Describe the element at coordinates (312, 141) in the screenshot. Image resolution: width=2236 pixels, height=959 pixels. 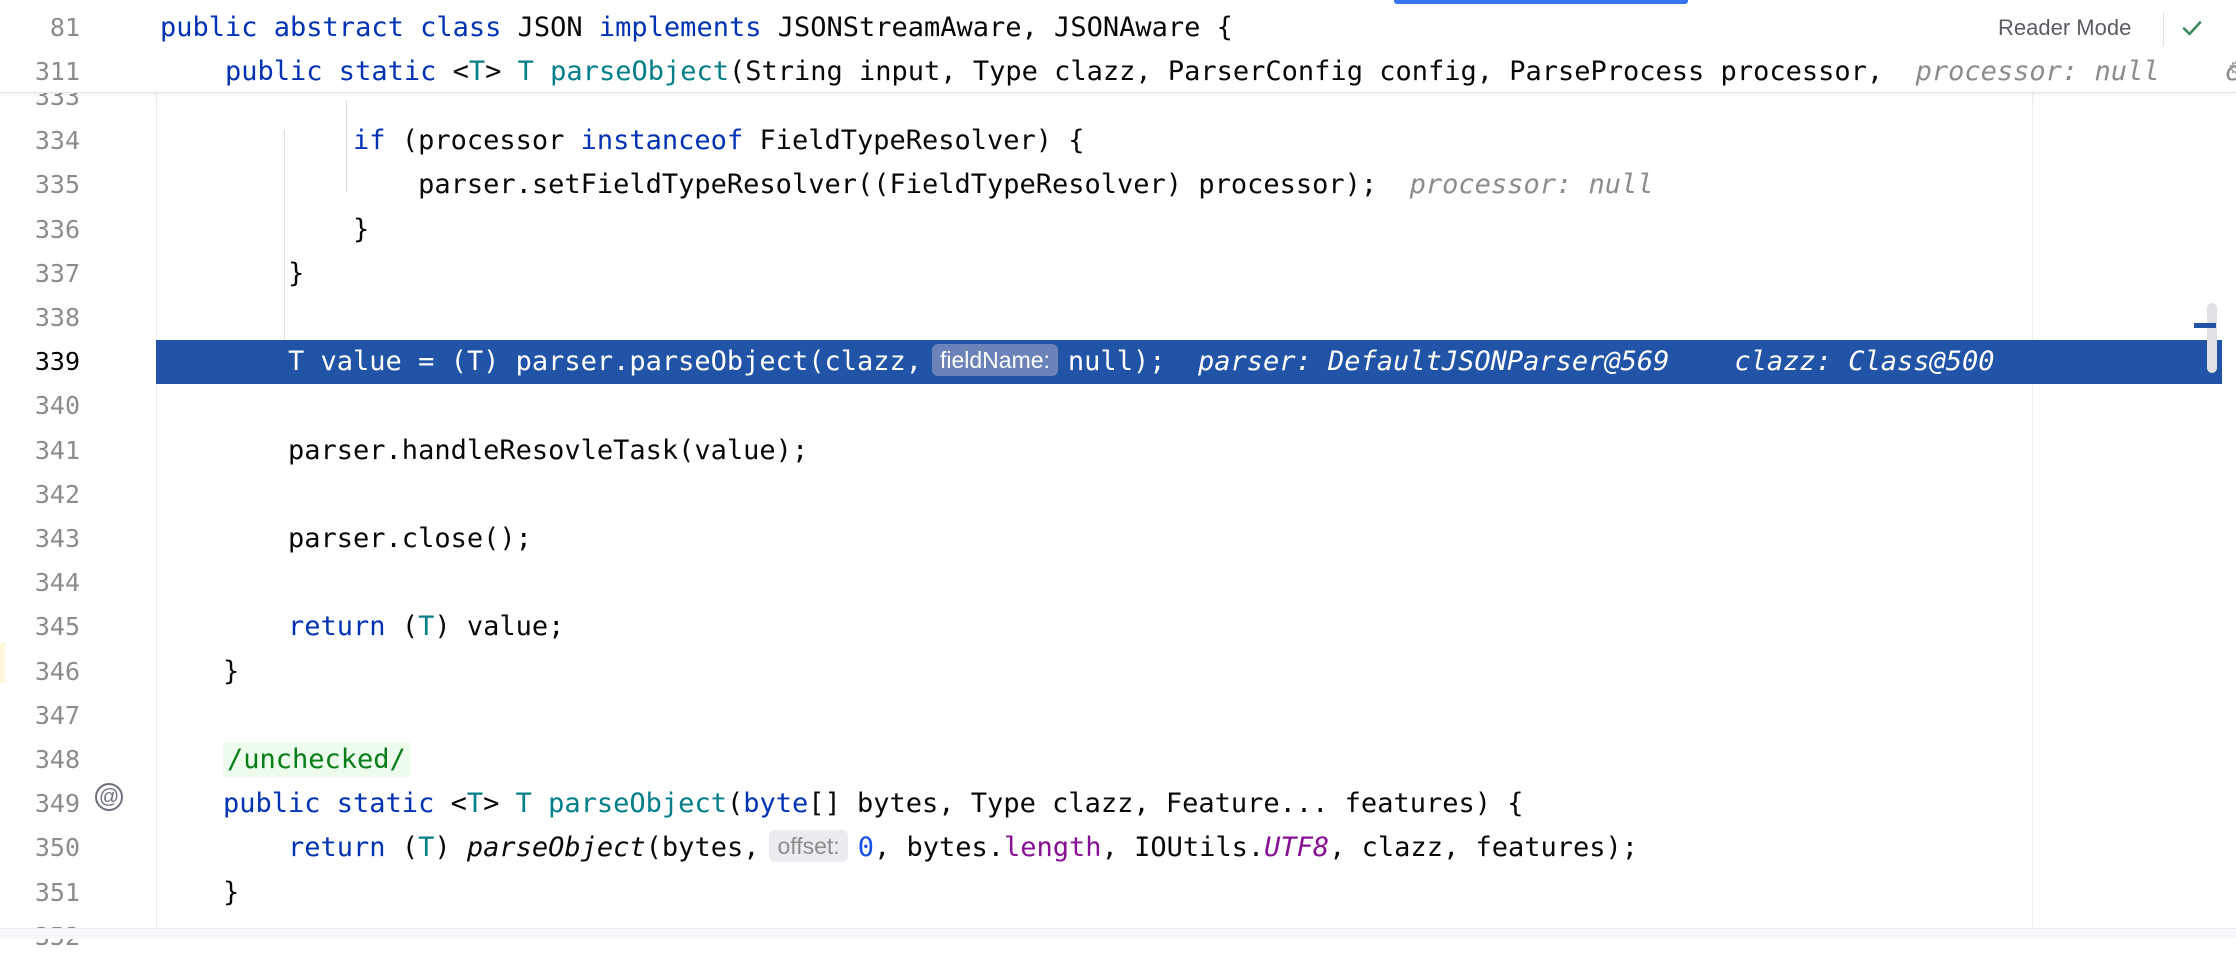
I see `code-token: if` at that location.